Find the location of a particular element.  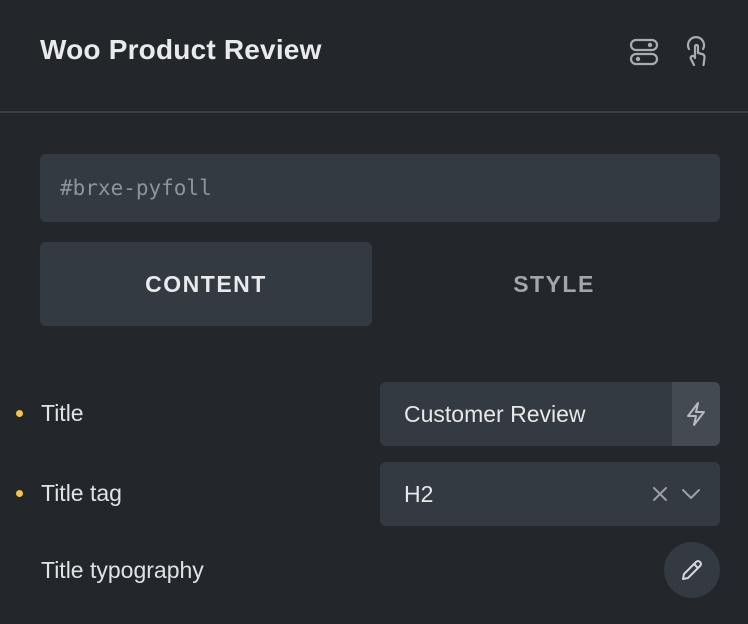

clear-icon is located at coordinates (660, 494).